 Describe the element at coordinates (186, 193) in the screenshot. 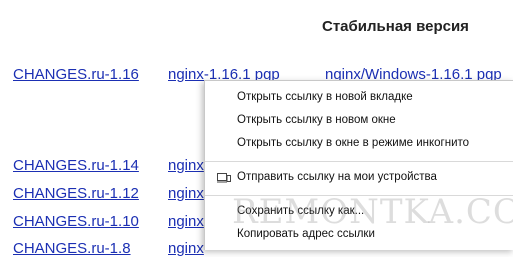

I see `link-nginx-1-12: nginx` at that location.